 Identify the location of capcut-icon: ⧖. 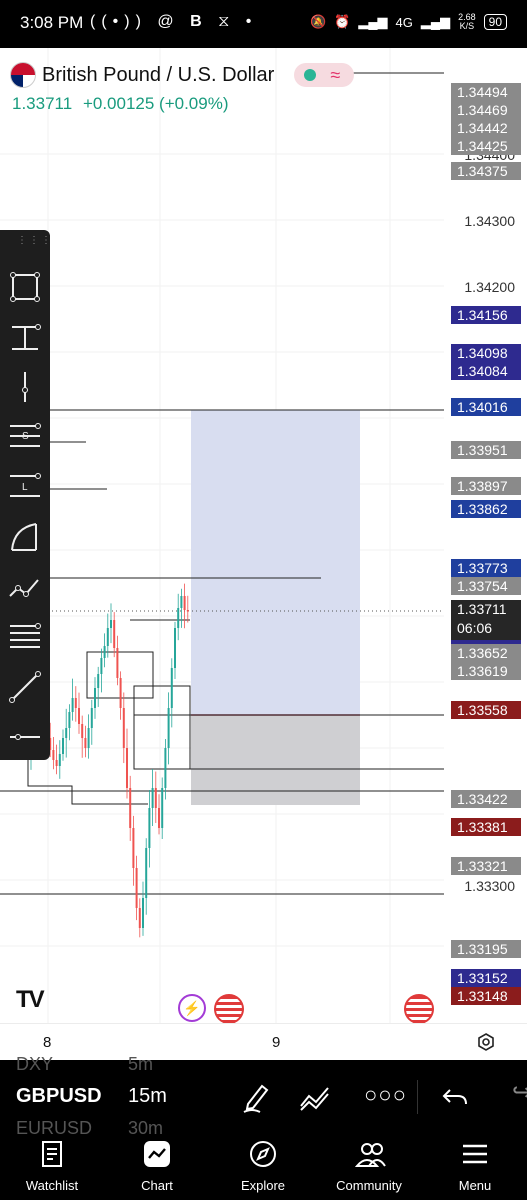
(227, 21).